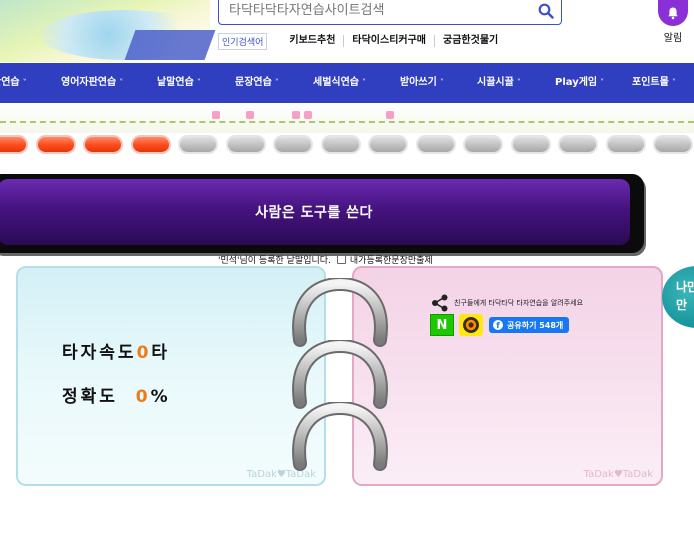 The image size is (694, 553). Describe the element at coordinates (576, 82) in the screenshot. I see `nav-item-label: Play게임` at that location.